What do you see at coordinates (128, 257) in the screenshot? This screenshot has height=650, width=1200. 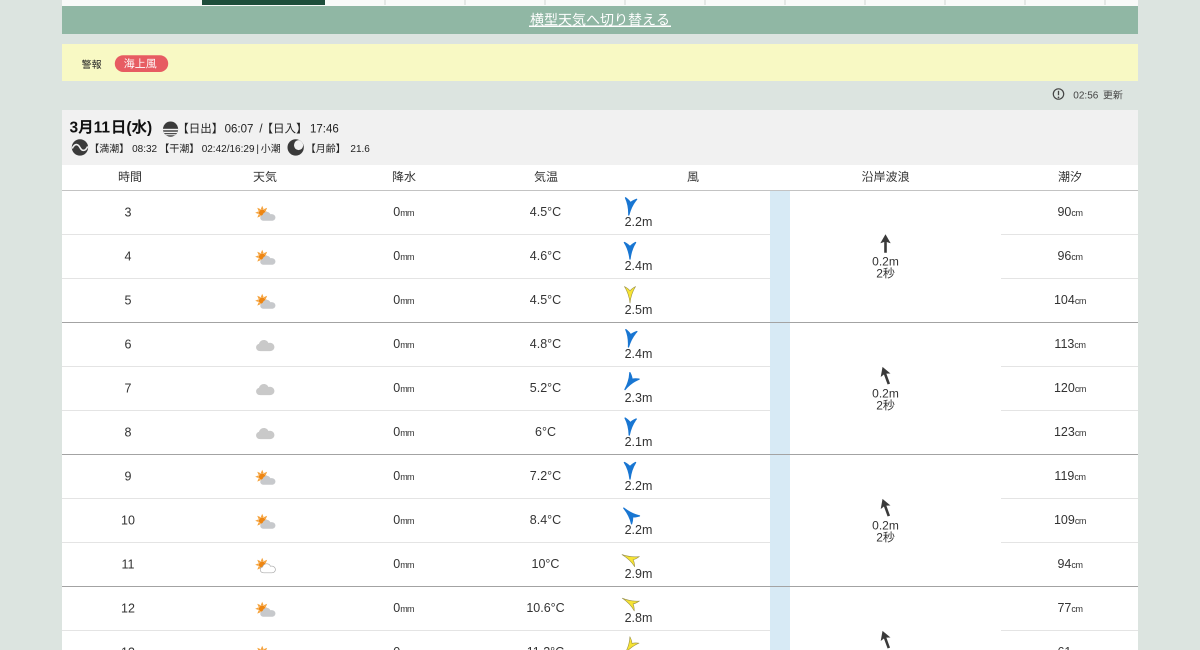 I see `svg-text: 4` at bounding box center [128, 257].